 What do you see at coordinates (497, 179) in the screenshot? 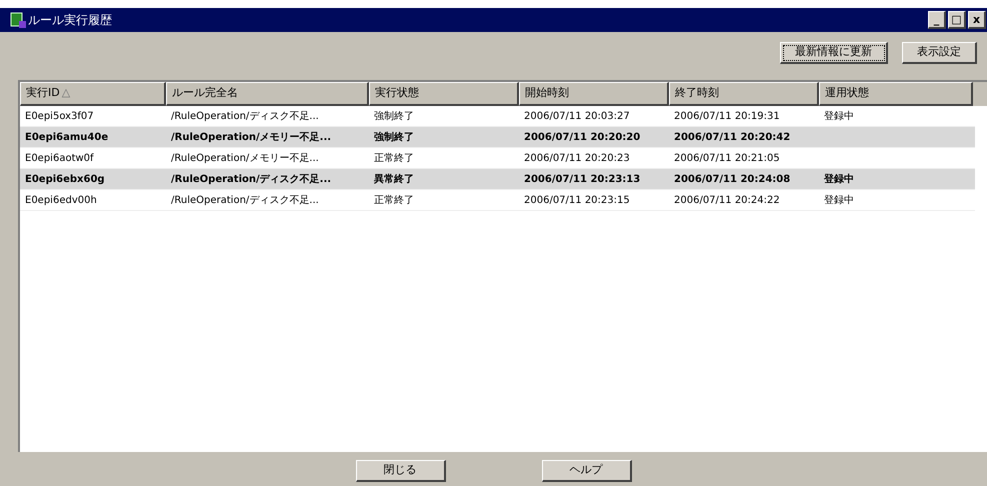
I see `table-row: E0epi6ebx60g /RuleOperation/ディスク不足... 異常終了 2006/07/11 20:23:13 2006/07/11 20:24:08 登録中` at bounding box center [497, 179].